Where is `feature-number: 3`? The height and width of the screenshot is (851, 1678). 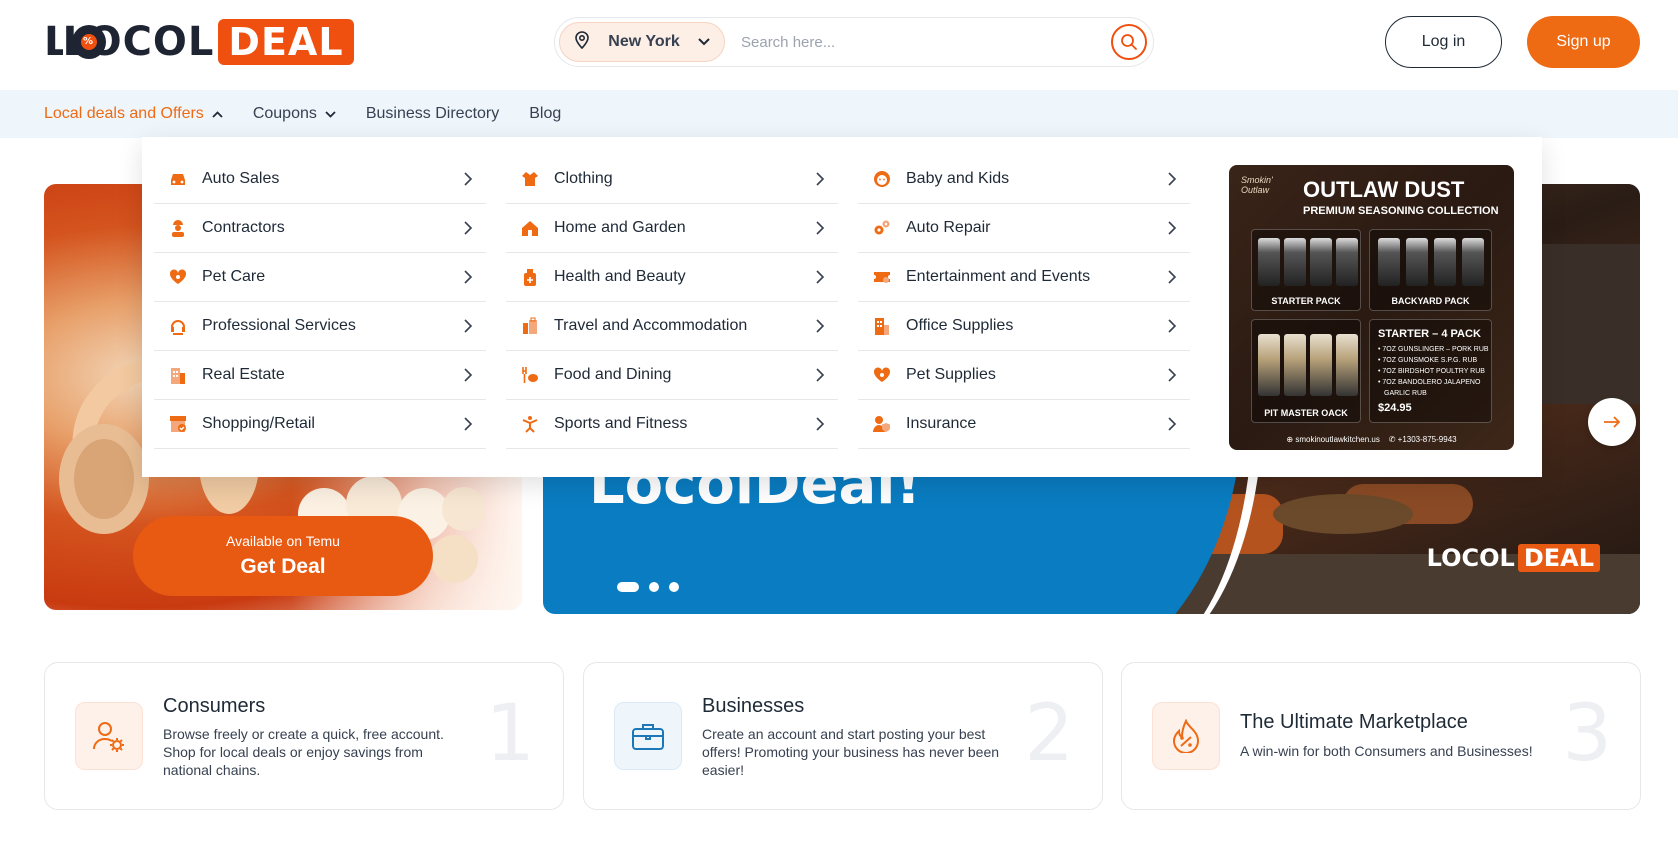 feature-number: 3 is located at coordinates (1587, 734).